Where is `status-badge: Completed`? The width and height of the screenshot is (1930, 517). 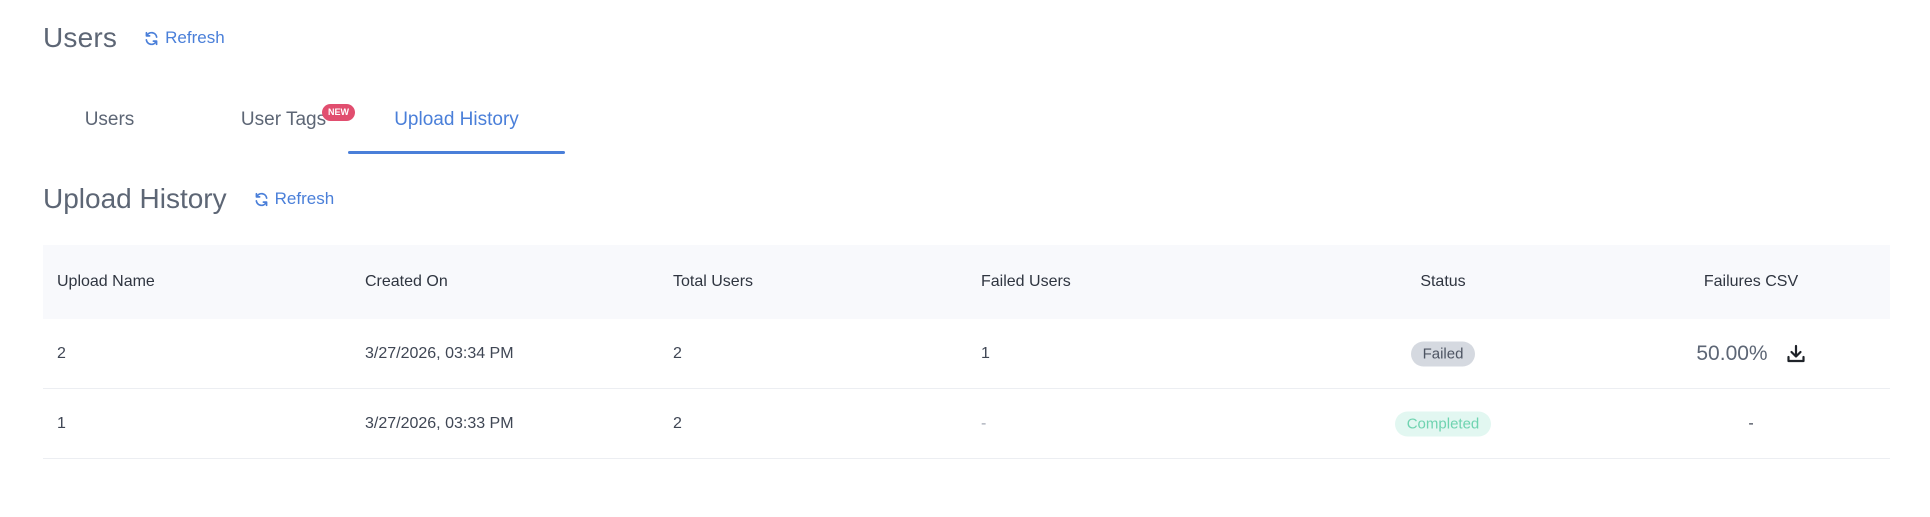
status-badge: Completed is located at coordinates (1443, 423).